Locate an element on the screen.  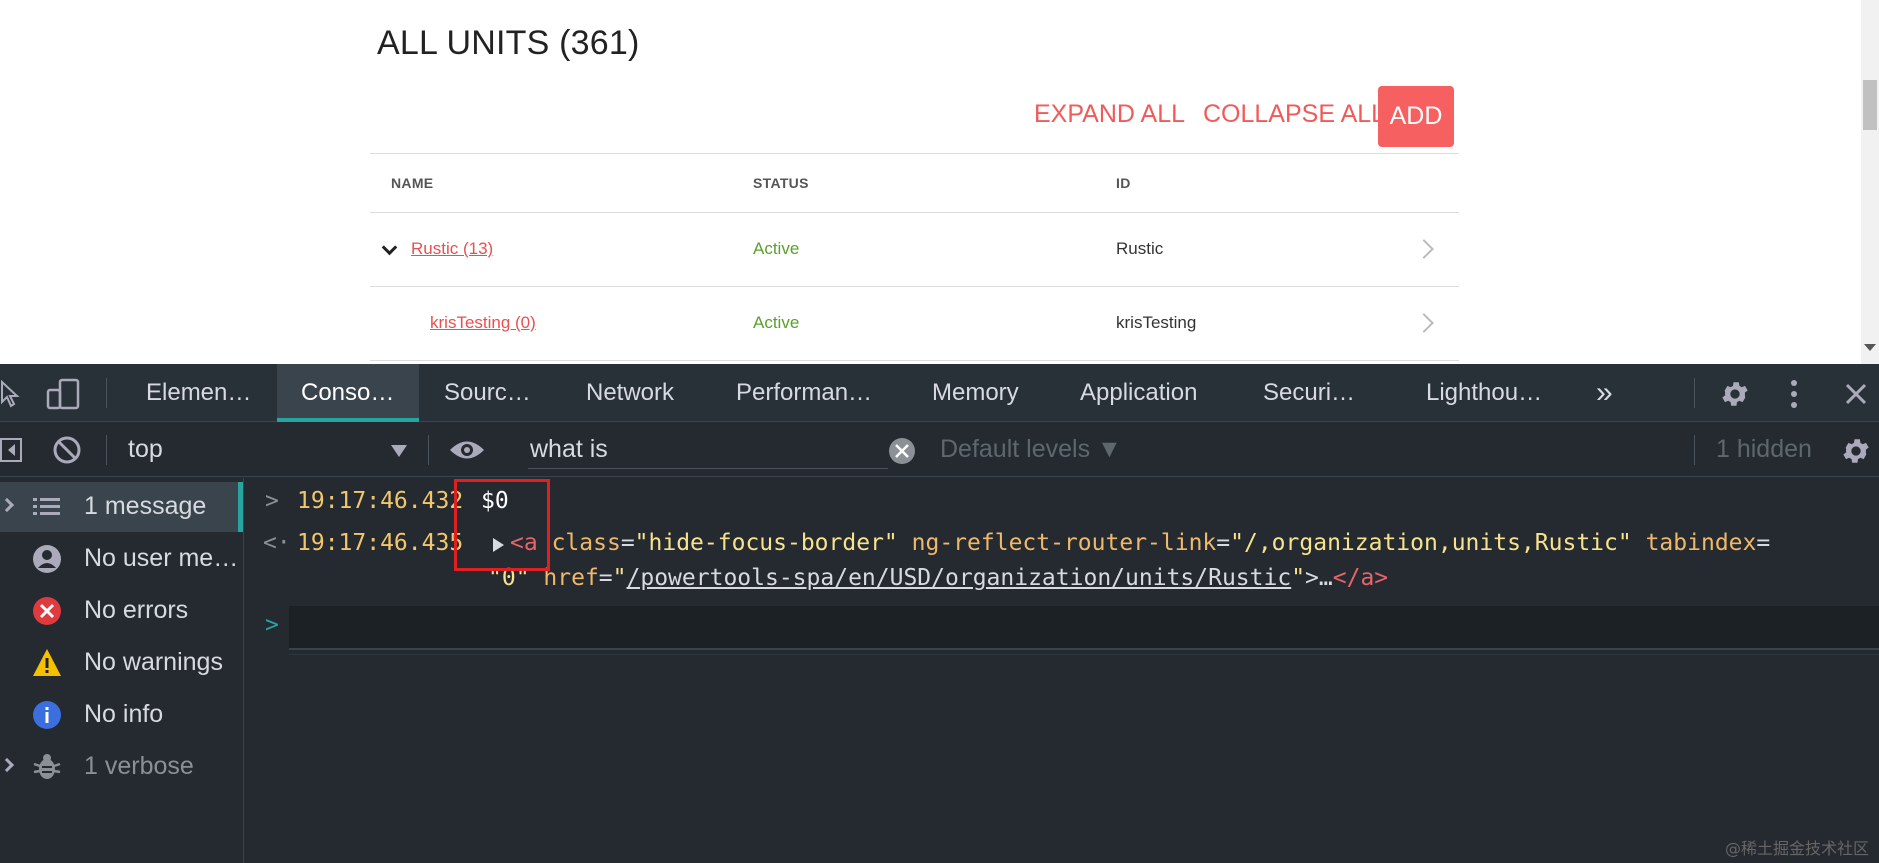
expand-all-button: EXPAND ALL is located at coordinates (1109, 114).